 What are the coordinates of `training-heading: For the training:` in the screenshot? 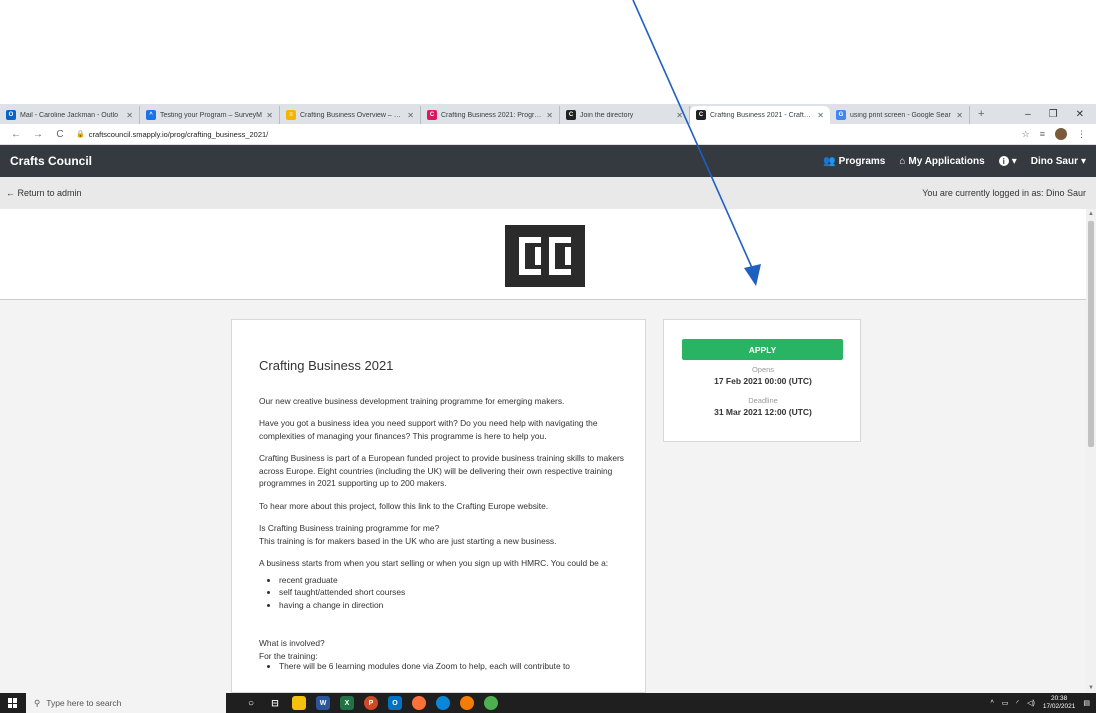 It's located at (288, 655).